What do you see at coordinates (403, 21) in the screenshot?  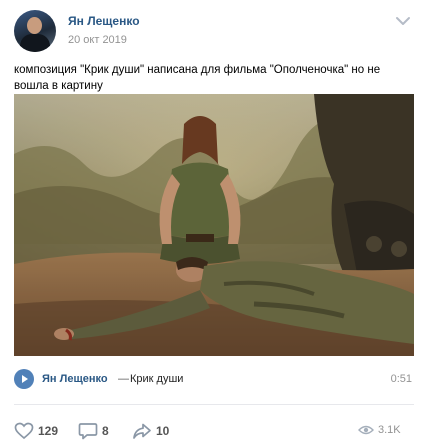 I see `chevron-down-icon` at bounding box center [403, 21].